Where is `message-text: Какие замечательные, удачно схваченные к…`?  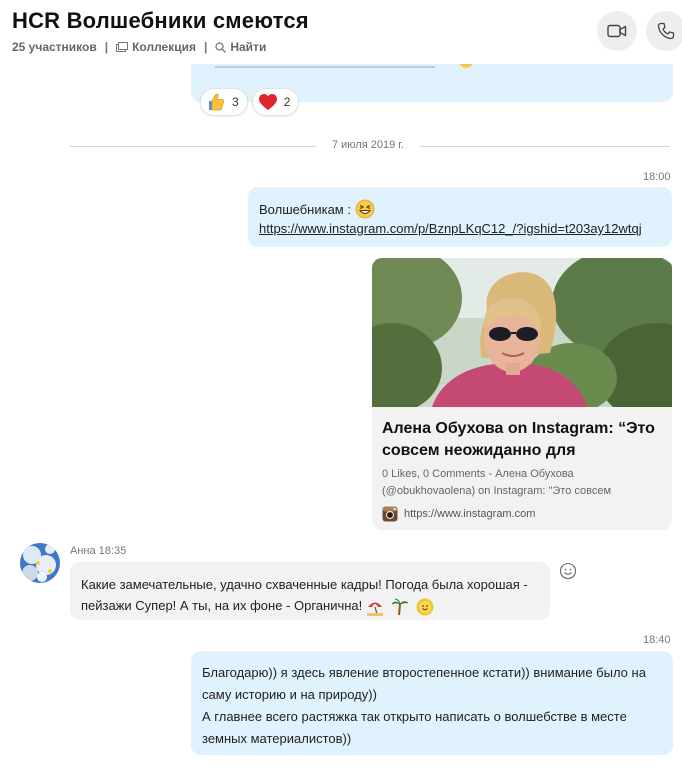
message-text: Какие замечательные, удачно схваченные к… is located at coordinates (304, 595).